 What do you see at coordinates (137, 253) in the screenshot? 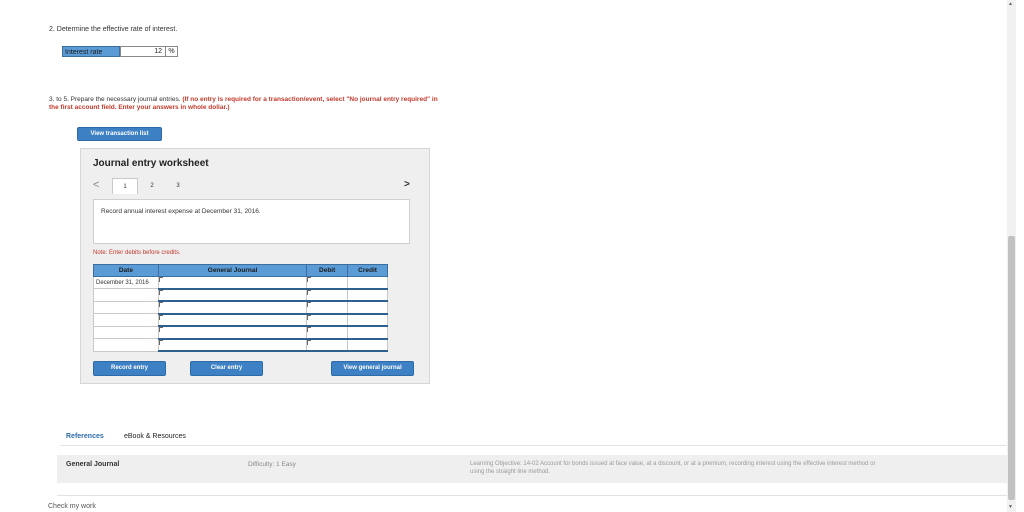
I see `debits-credits-note: Note: Enter debits before credits.` at bounding box center [137, 253].